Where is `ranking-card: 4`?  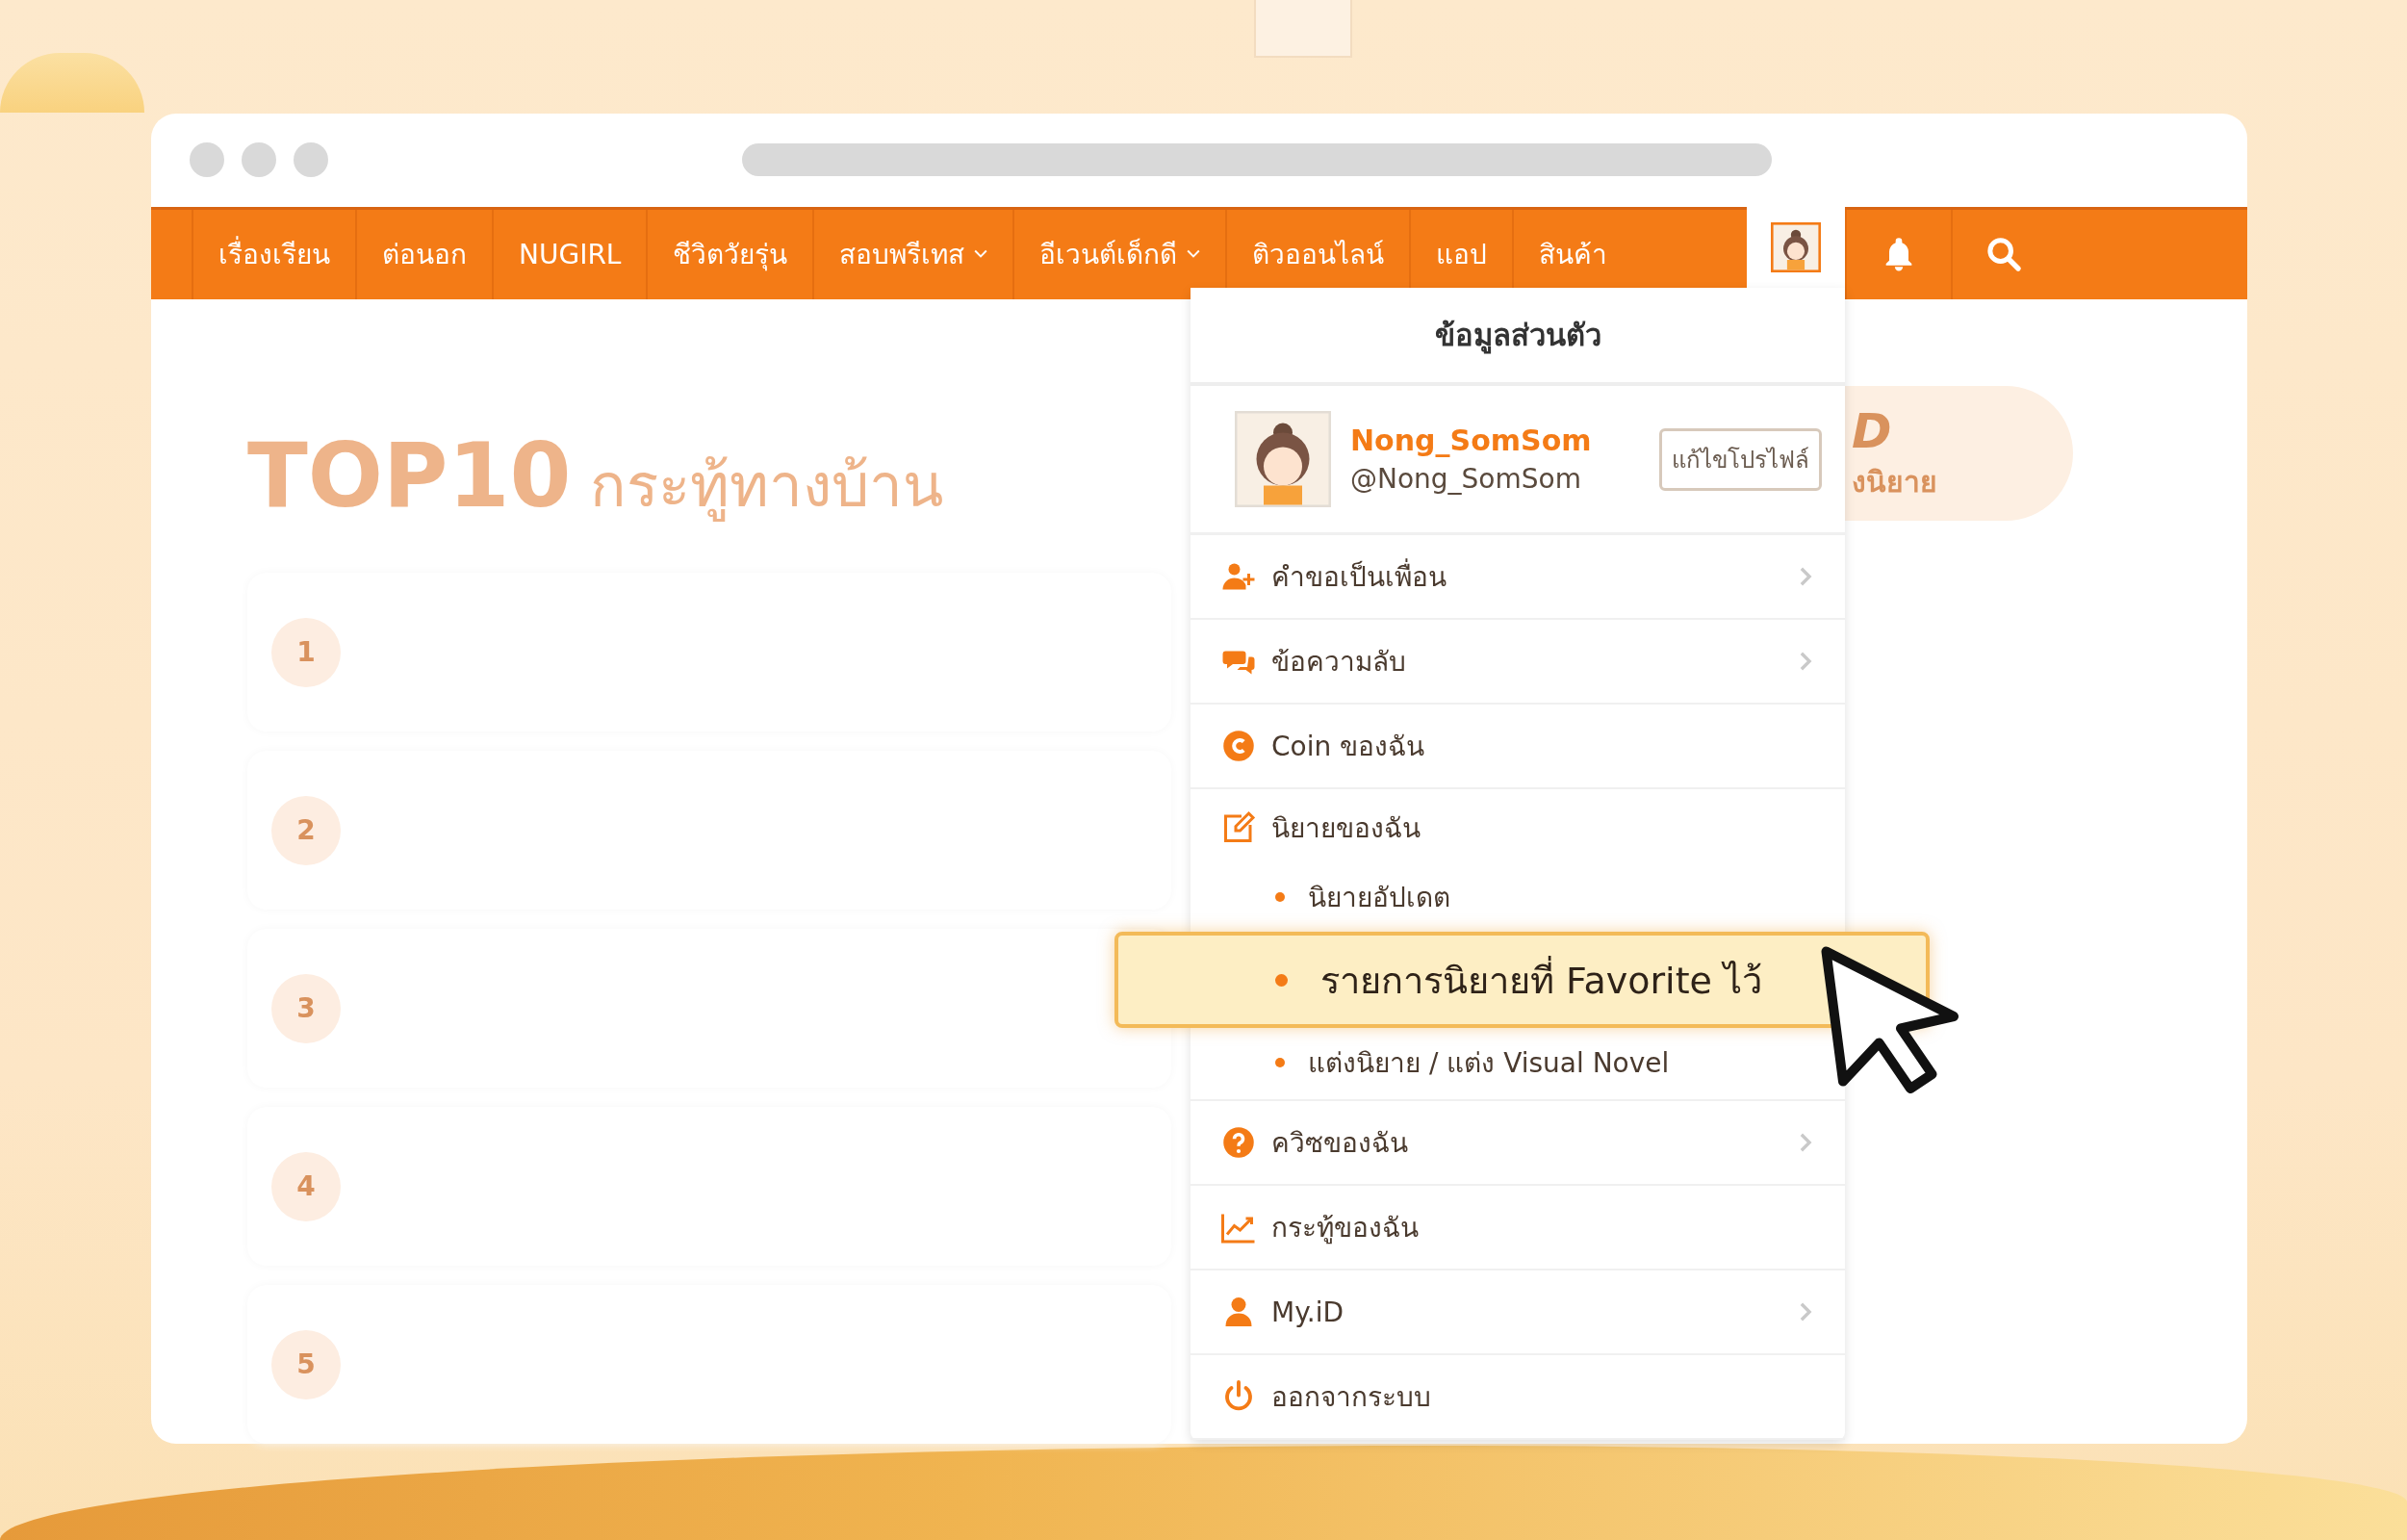 ranking-card: 4 is located at coordinates (709, 1186).